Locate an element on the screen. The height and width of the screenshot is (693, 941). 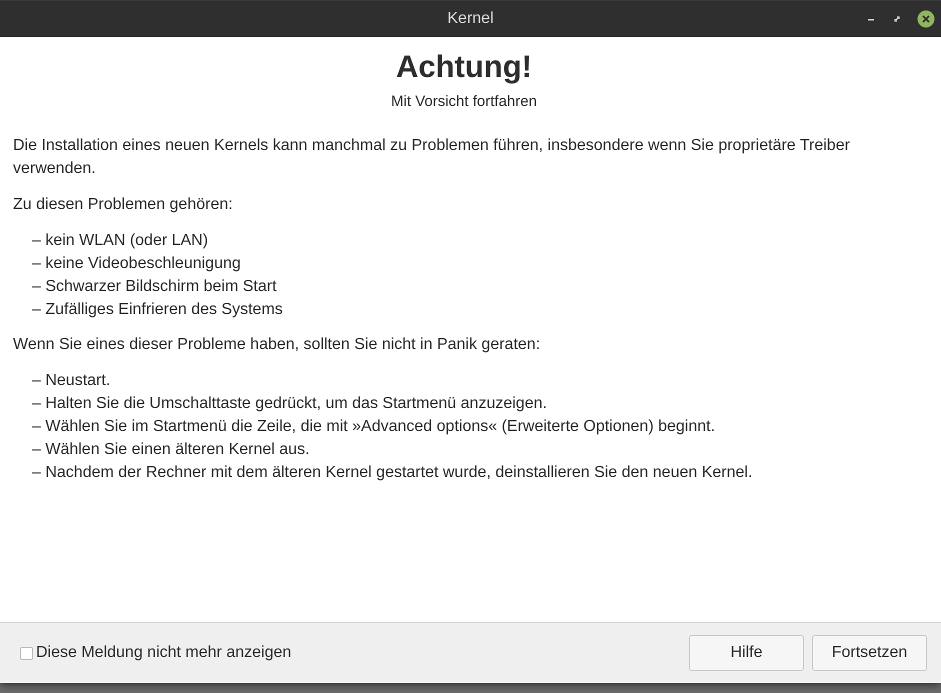
list-item: – Wählen Sie im Startmenü die Zeile, die mit »Advanced options« (Erweiterte Optionen) beginnt. is located at coordinates (374, 427).